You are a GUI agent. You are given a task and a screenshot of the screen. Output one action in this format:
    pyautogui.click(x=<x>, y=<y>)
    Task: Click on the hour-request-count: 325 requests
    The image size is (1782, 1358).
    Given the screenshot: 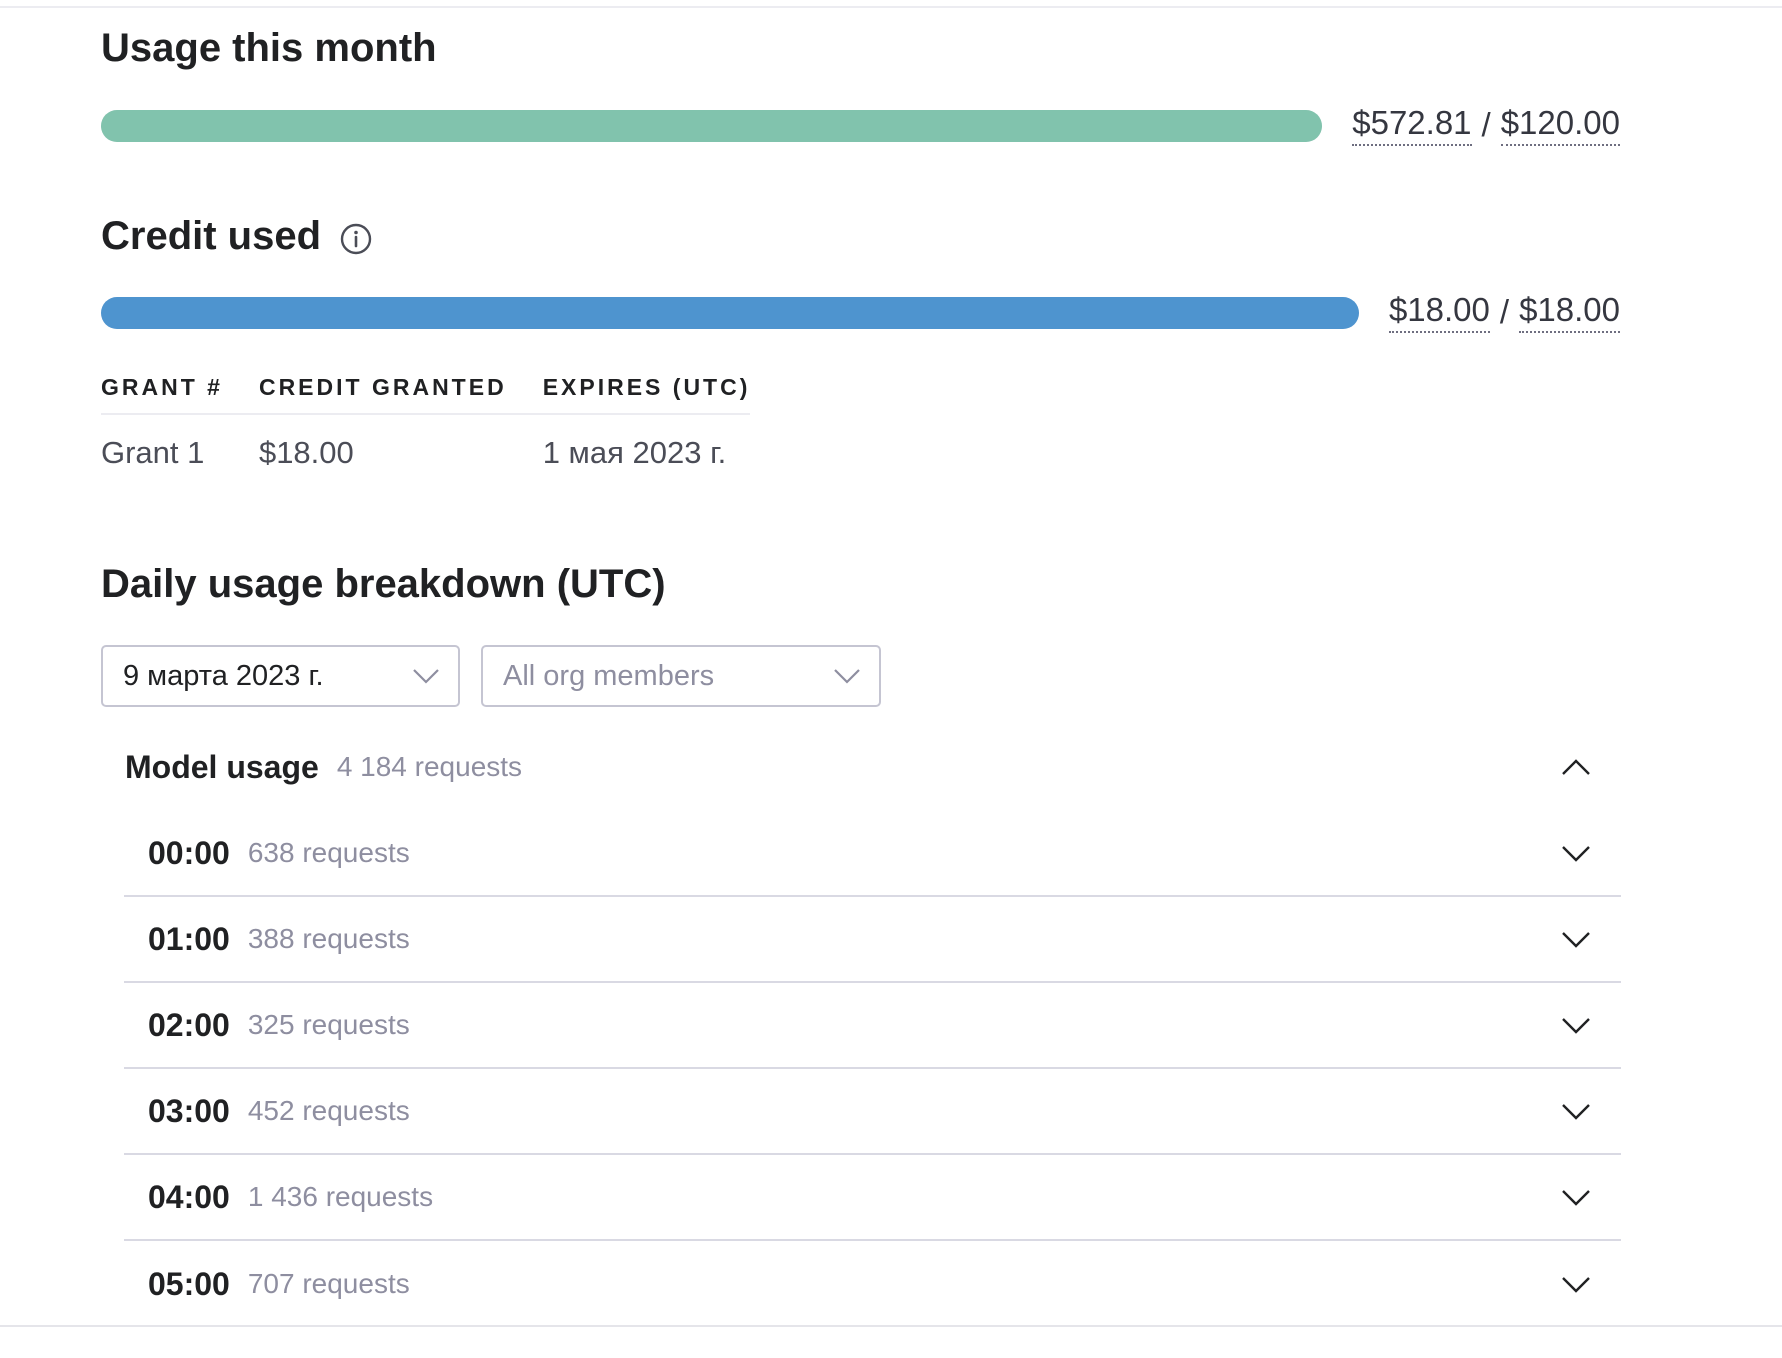 What is the action you would take?
    pyautogui.click(x=328, y=1024)
    